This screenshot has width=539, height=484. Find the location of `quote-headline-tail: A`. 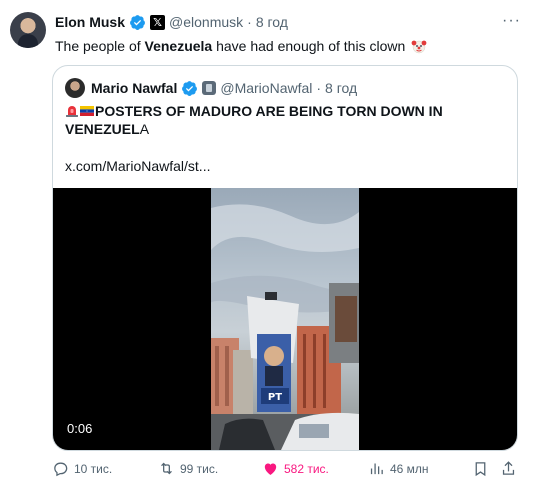

quote-headline-tail: A is located at coordinates (144, 129).